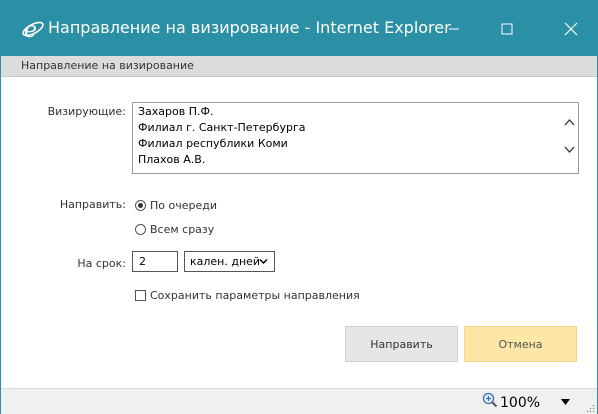  Describe the element at coordinates (299, 66) in the screenshot. I see `dialog-header: Направление на визирование` at that location.